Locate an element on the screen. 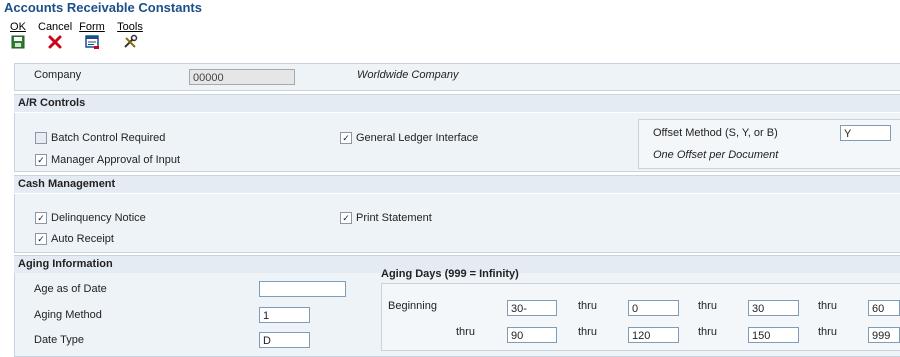 Image resolution: width=900 pixels, height=357 pixels. batch-control-checkbox: Batch Control Required is located at coordinates (100, 138).